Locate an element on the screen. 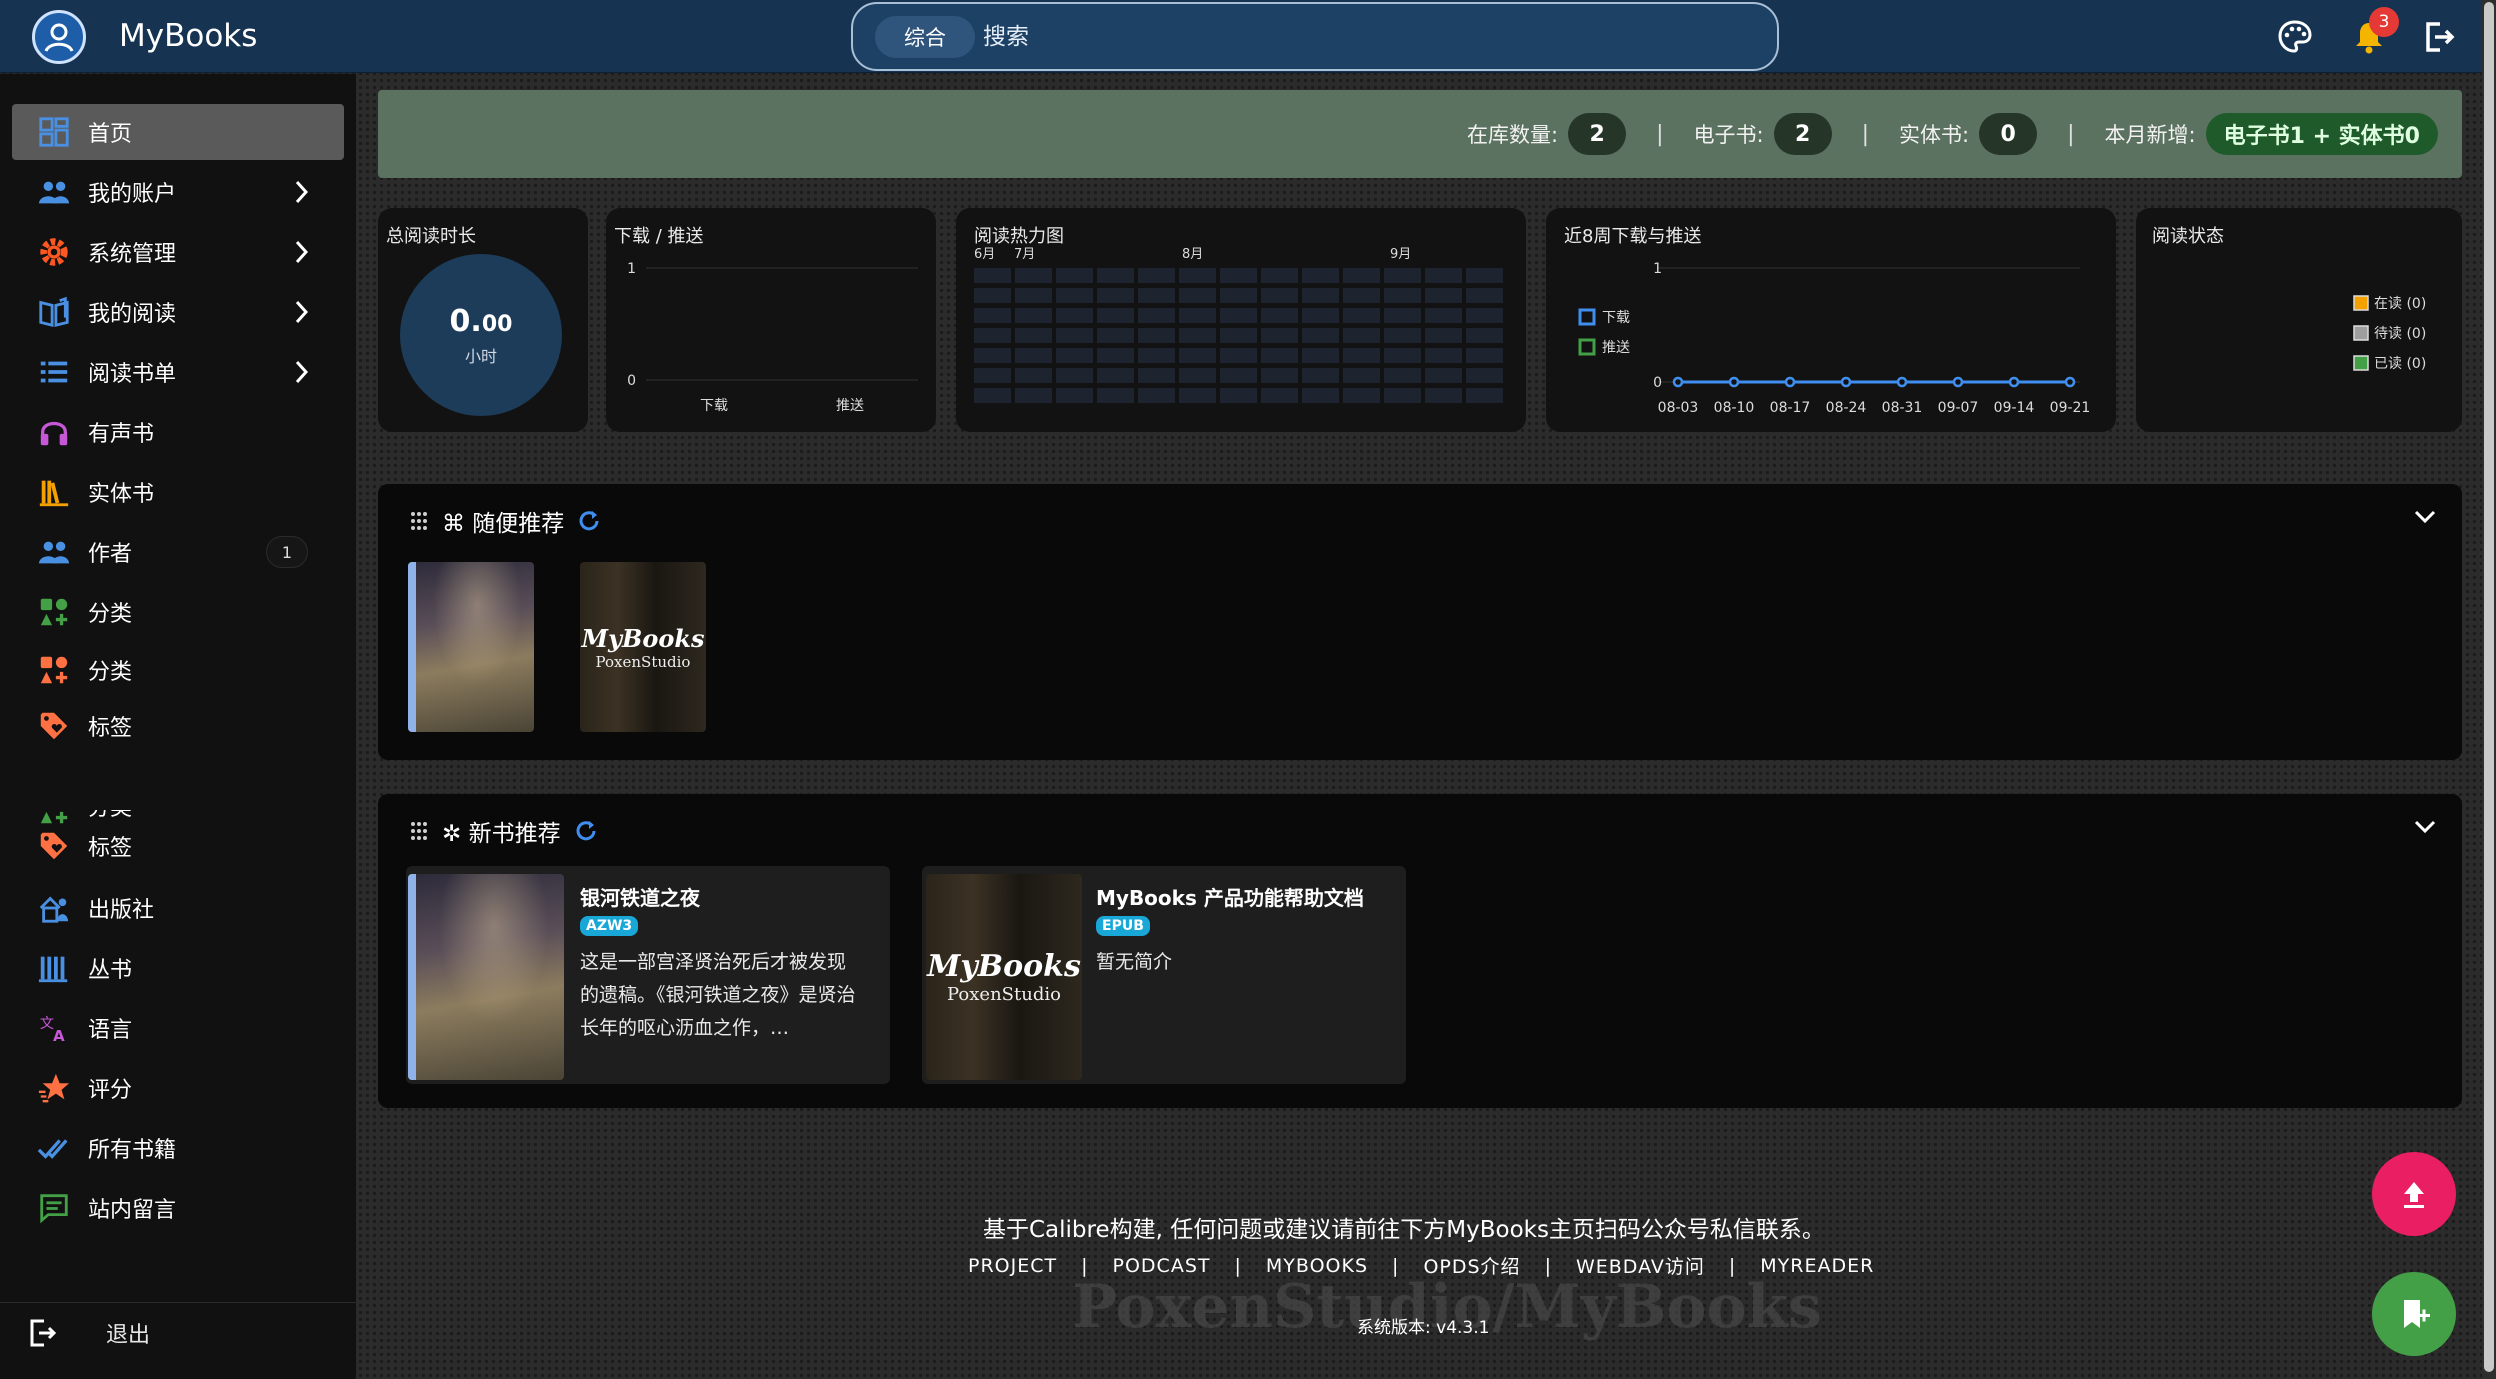  sidebar-item-6: 实体书 is located at coordinates (178, 492).